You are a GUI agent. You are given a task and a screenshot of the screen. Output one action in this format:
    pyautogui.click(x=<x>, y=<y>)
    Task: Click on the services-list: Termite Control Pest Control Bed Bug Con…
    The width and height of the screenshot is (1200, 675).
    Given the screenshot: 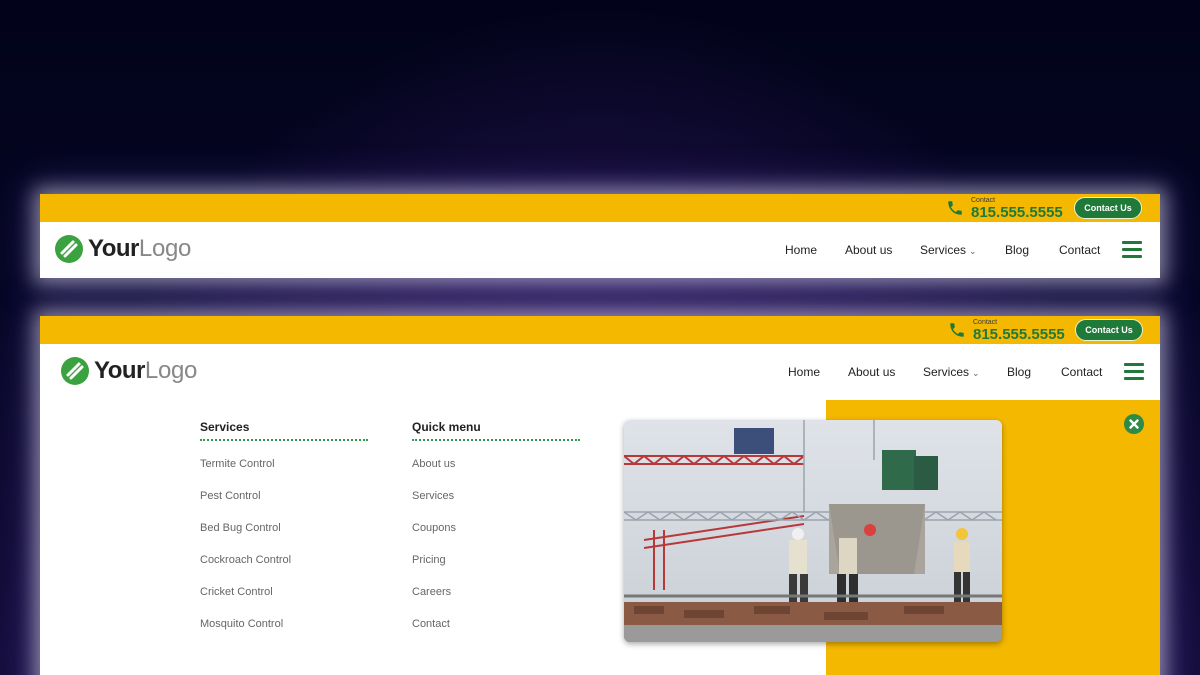 What is the action you would take?
    pyautogui.click(x=245, y=552)
    